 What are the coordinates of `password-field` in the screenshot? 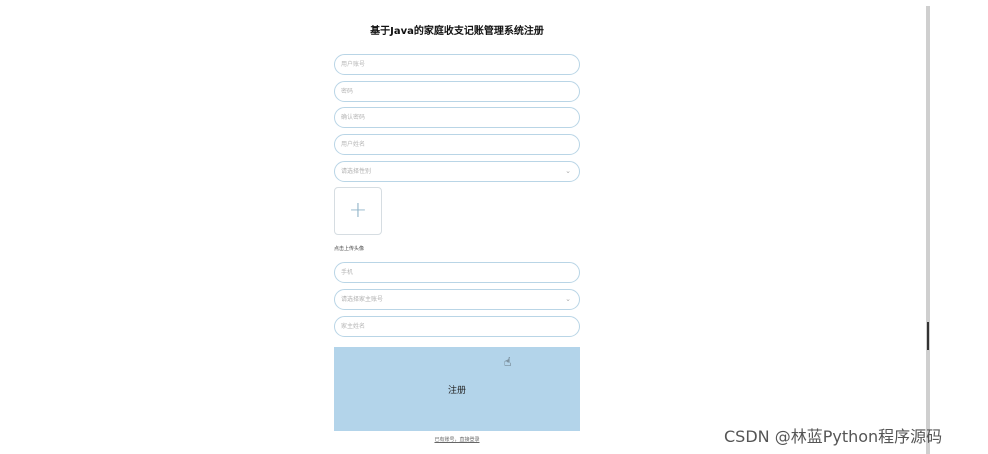 It's located at (457, 91).